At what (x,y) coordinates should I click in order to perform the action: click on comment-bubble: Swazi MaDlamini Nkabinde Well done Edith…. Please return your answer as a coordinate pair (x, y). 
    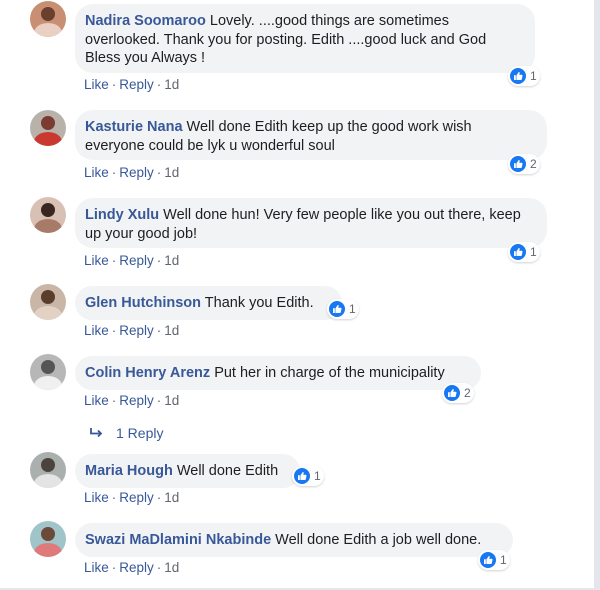
    Looking at the image, I should click on (294, 540).